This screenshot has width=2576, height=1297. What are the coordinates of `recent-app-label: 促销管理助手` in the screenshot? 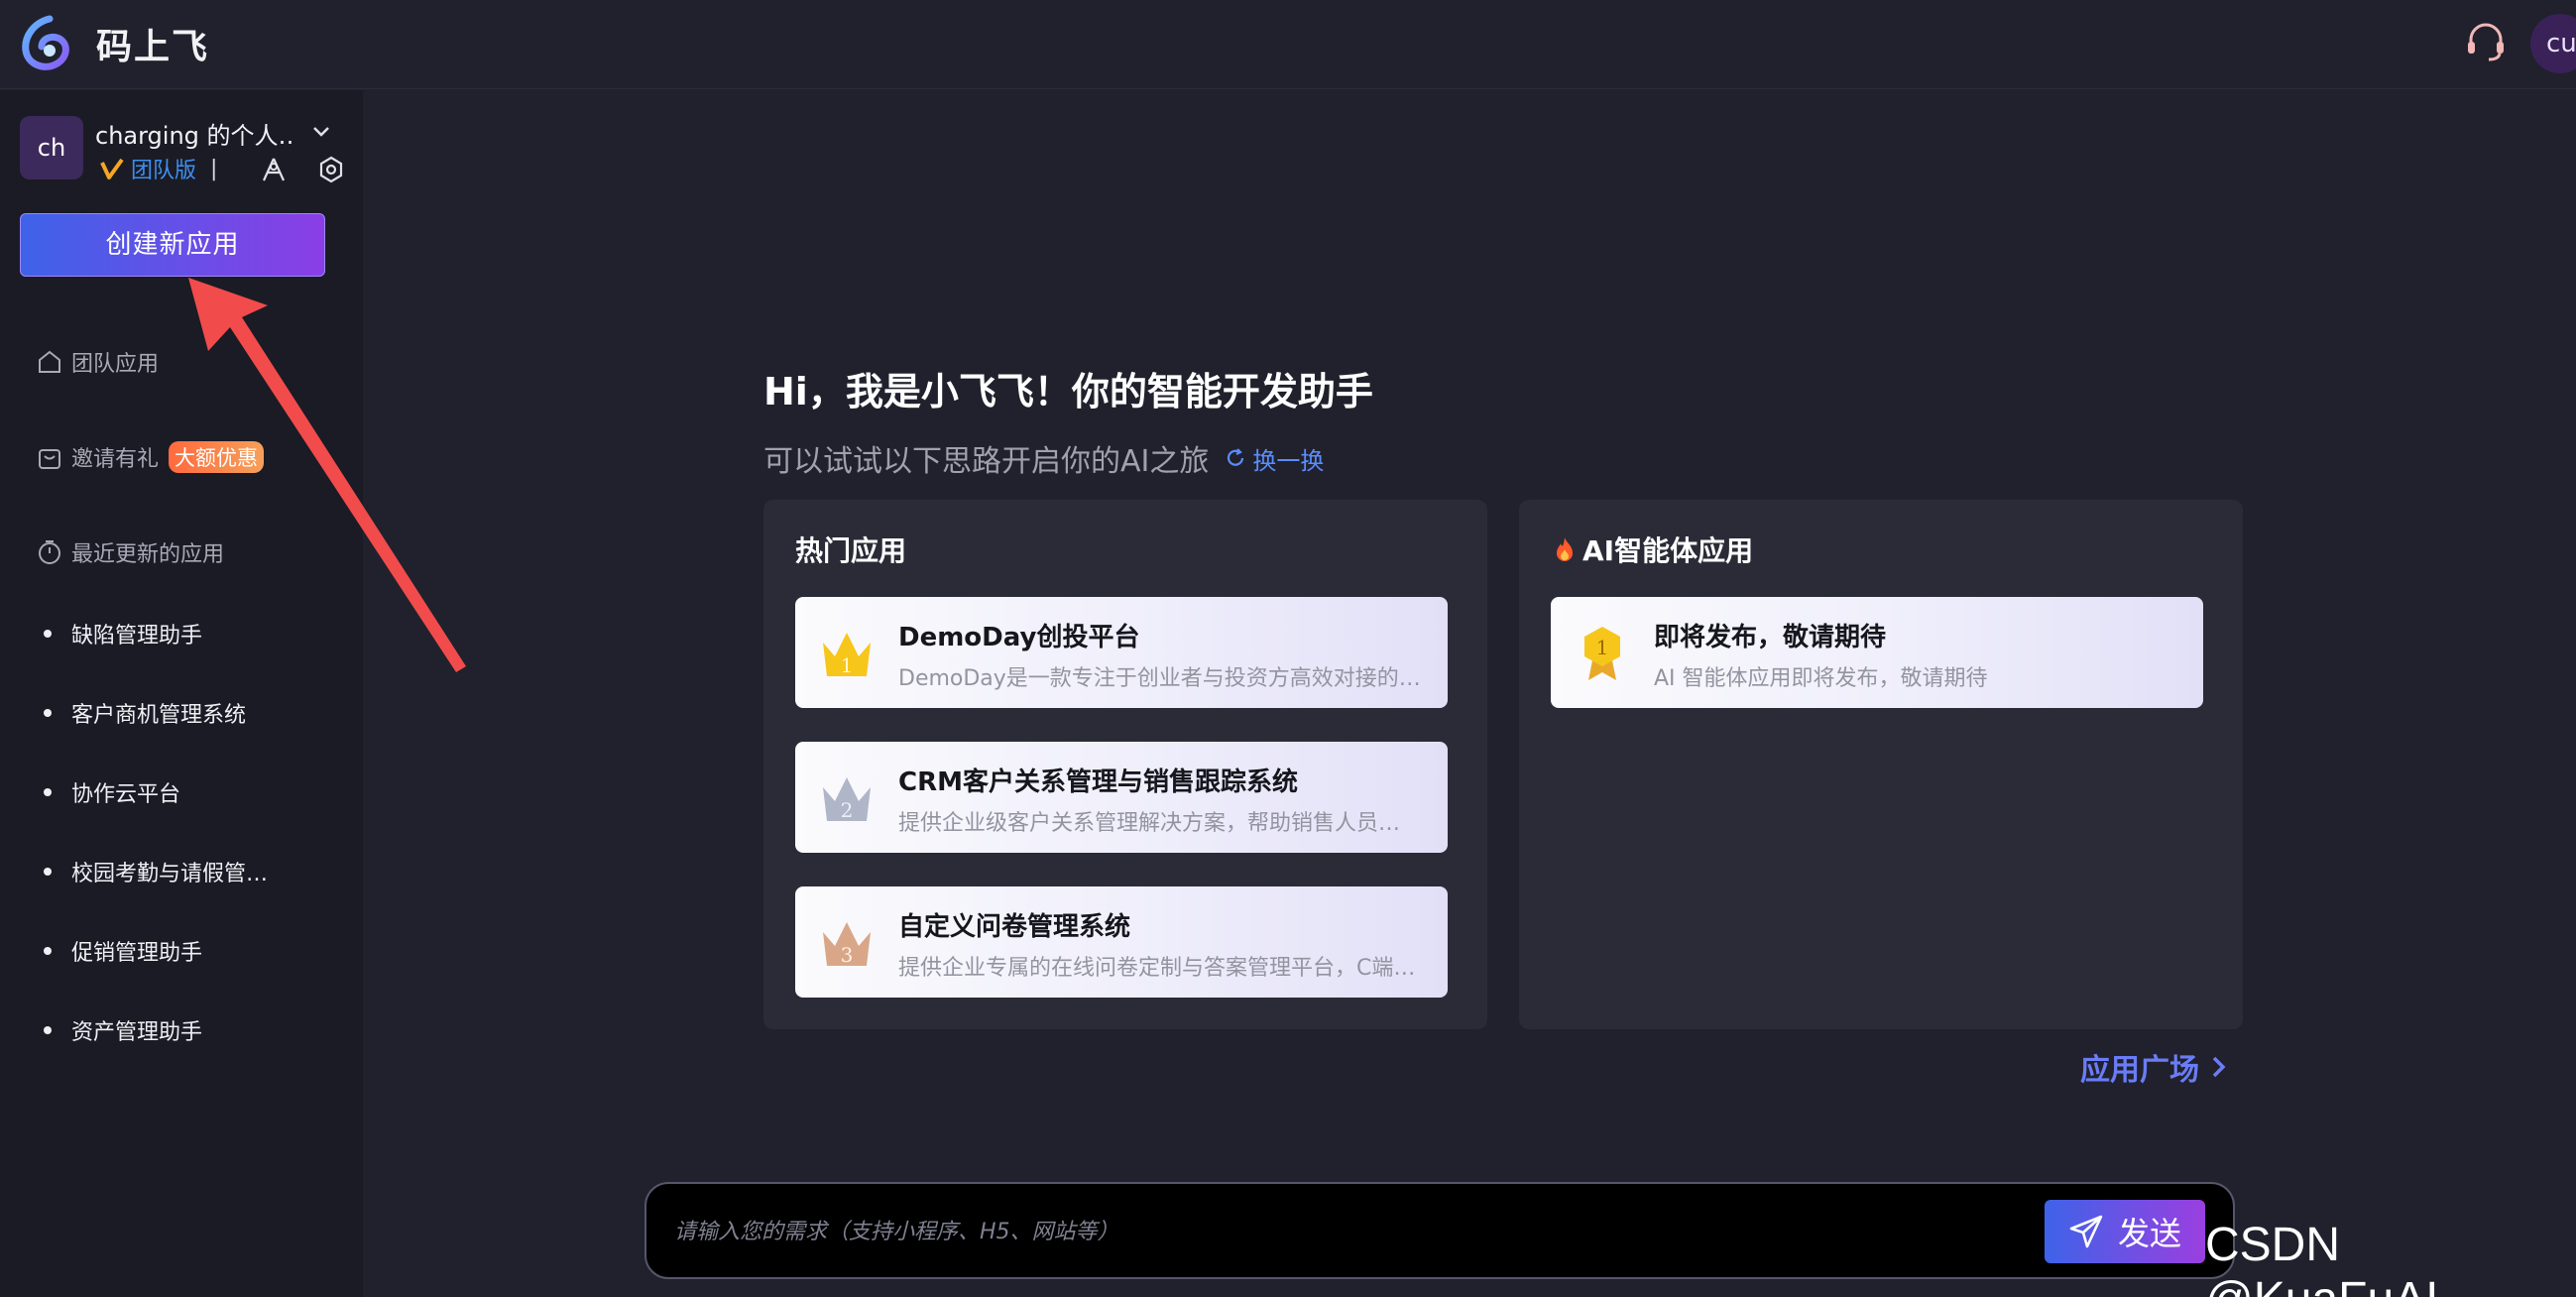 It's located at (137, 953).